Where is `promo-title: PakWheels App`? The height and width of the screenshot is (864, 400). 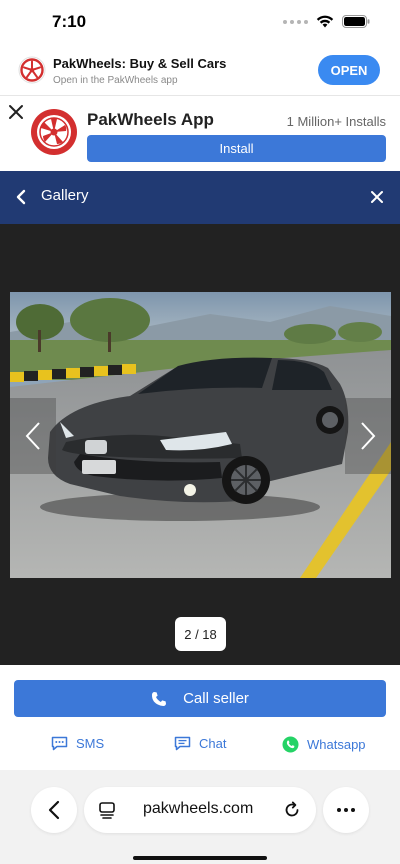
promo-title: PakWheels App is located at coordinates (150, 119).